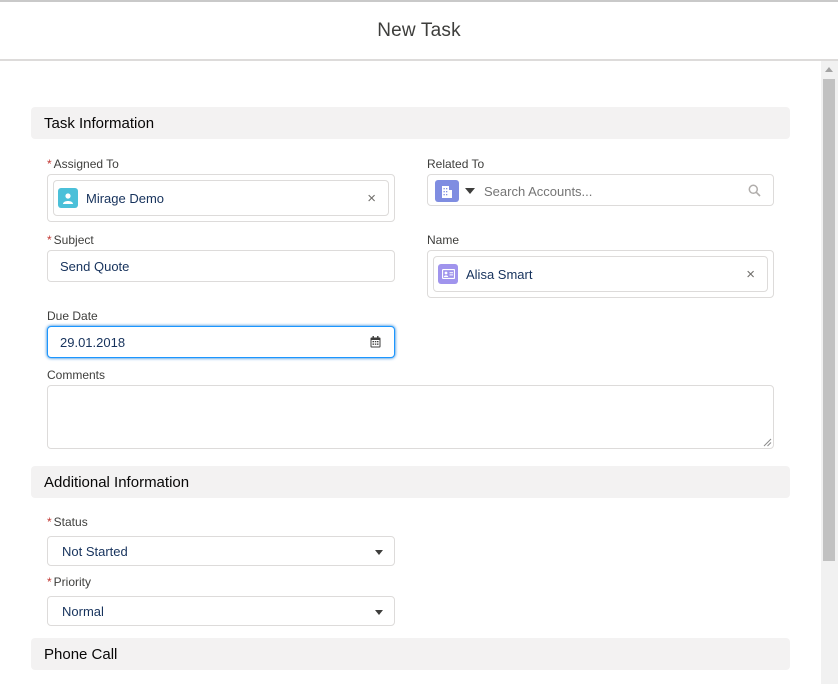 The width and height of the screenshot is (838, 684). Describe the element at coordinates (470, 191) in the screenshot. I see `object-switcher-caret-icon` at that location.